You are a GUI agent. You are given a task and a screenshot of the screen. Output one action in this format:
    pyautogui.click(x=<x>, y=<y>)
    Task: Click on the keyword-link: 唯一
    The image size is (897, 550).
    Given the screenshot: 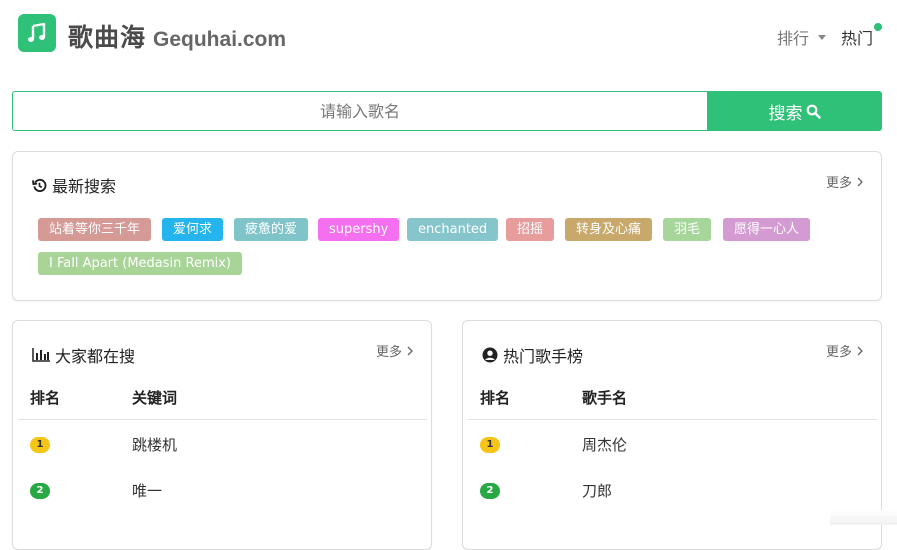 What is the action you would take?
    pyautogui.click(x=147, y=490)
    